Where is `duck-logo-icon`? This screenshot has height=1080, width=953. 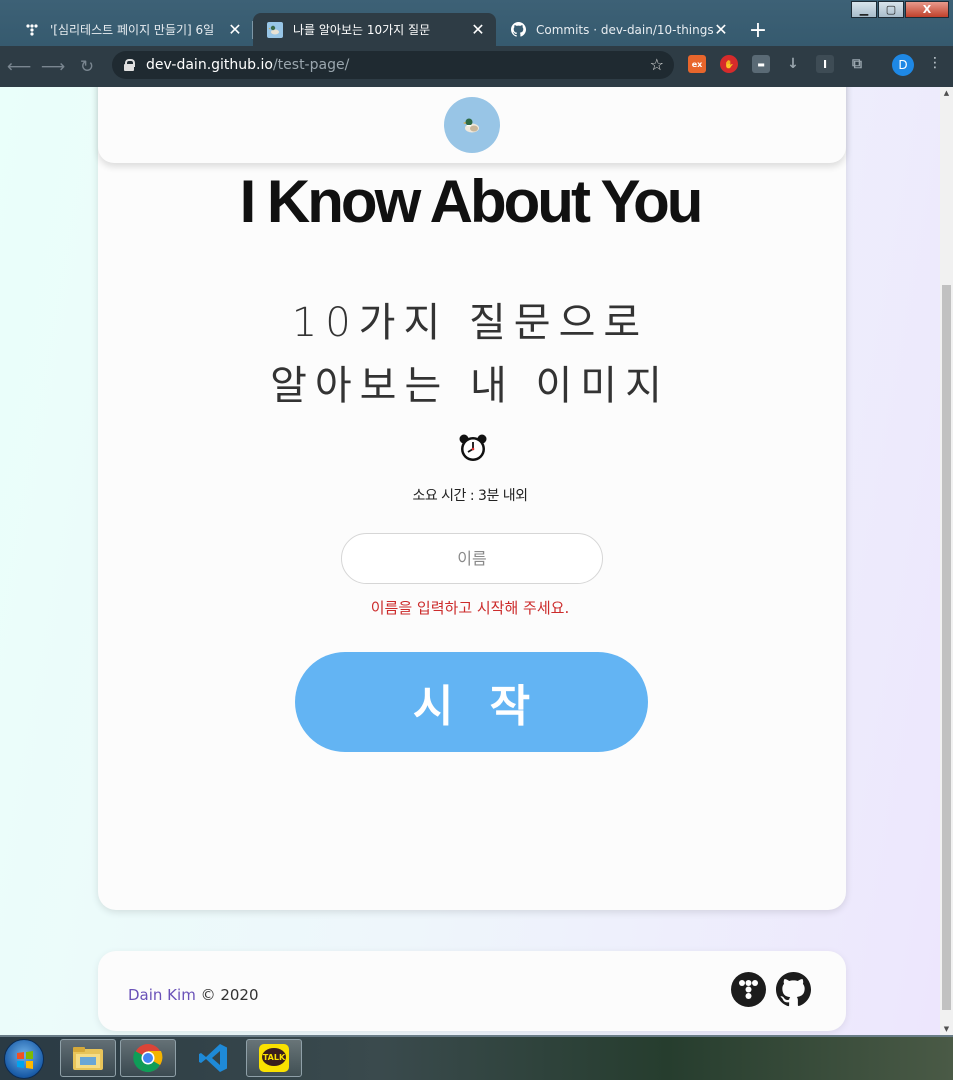 duck-logo-icon is located at coordinates (472, 125).